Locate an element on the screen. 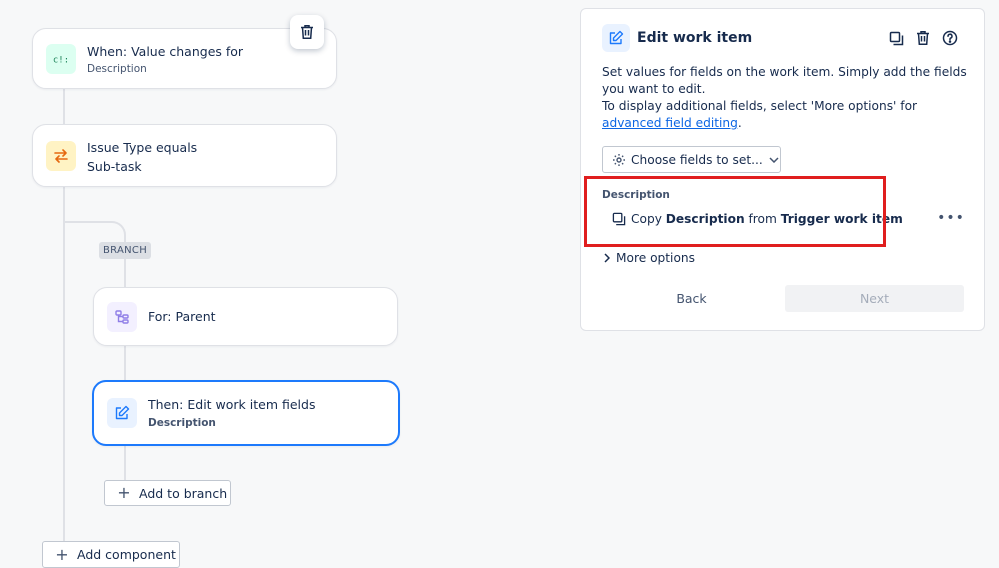 The width and height of the screenshot is (999, 568). add-to-branch-label: Add to branch is located at coordinates (183, 493).